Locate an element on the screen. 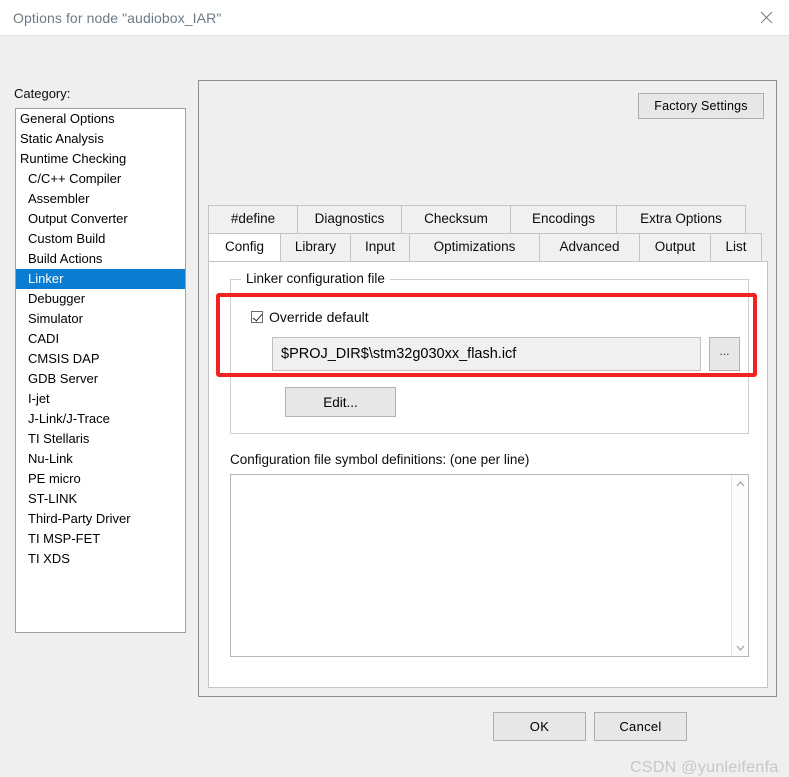 The image size is (789, 777). checkbox-check-icon is located at coordinates (257, 317).